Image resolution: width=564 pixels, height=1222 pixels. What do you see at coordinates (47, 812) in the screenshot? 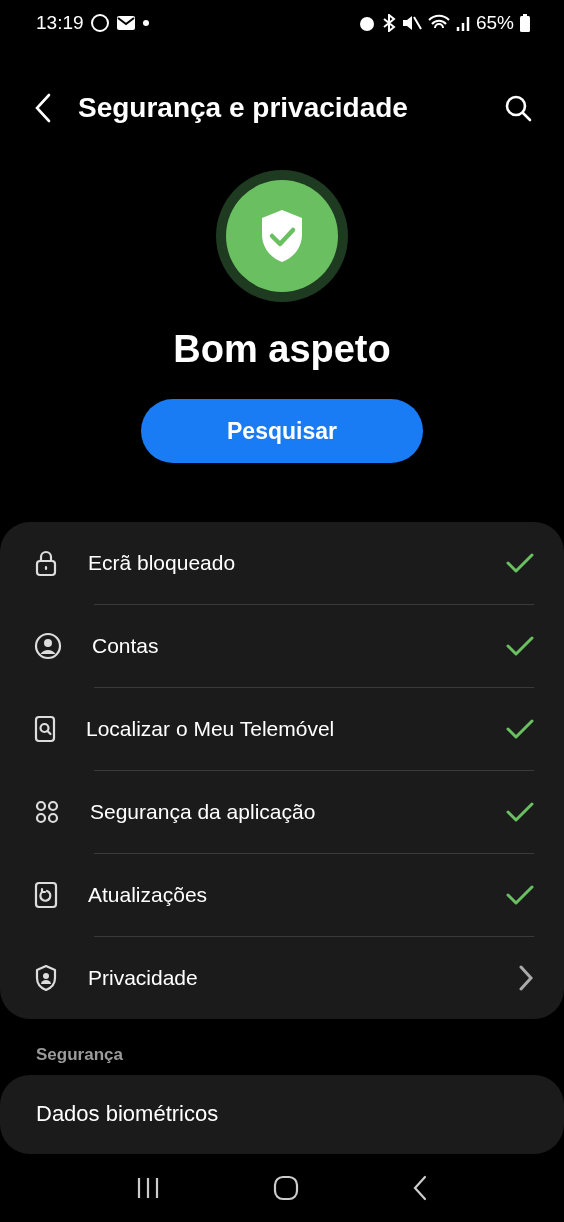
I see `apps-icon` at bounding box center [47, 812].